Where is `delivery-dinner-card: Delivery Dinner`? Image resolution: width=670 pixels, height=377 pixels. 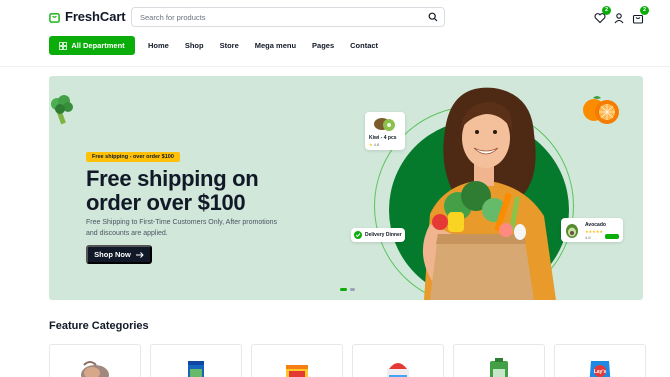 delivery-dinner-card: Delivery Dinner is located at coordinates (378, 235).